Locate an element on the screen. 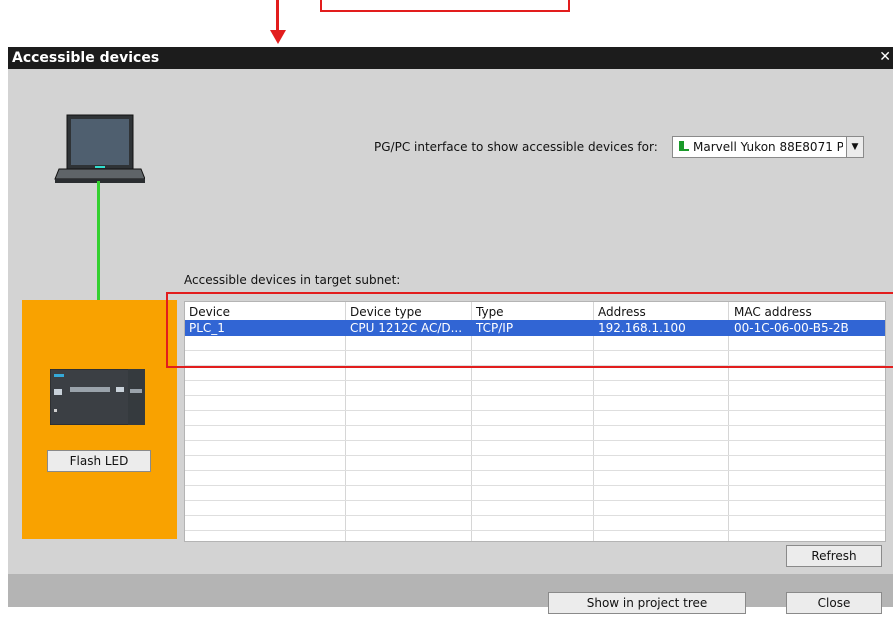 The image size is (893, 627). title-bar: Accessible devices ✕ is located at coordinates (450, 58).